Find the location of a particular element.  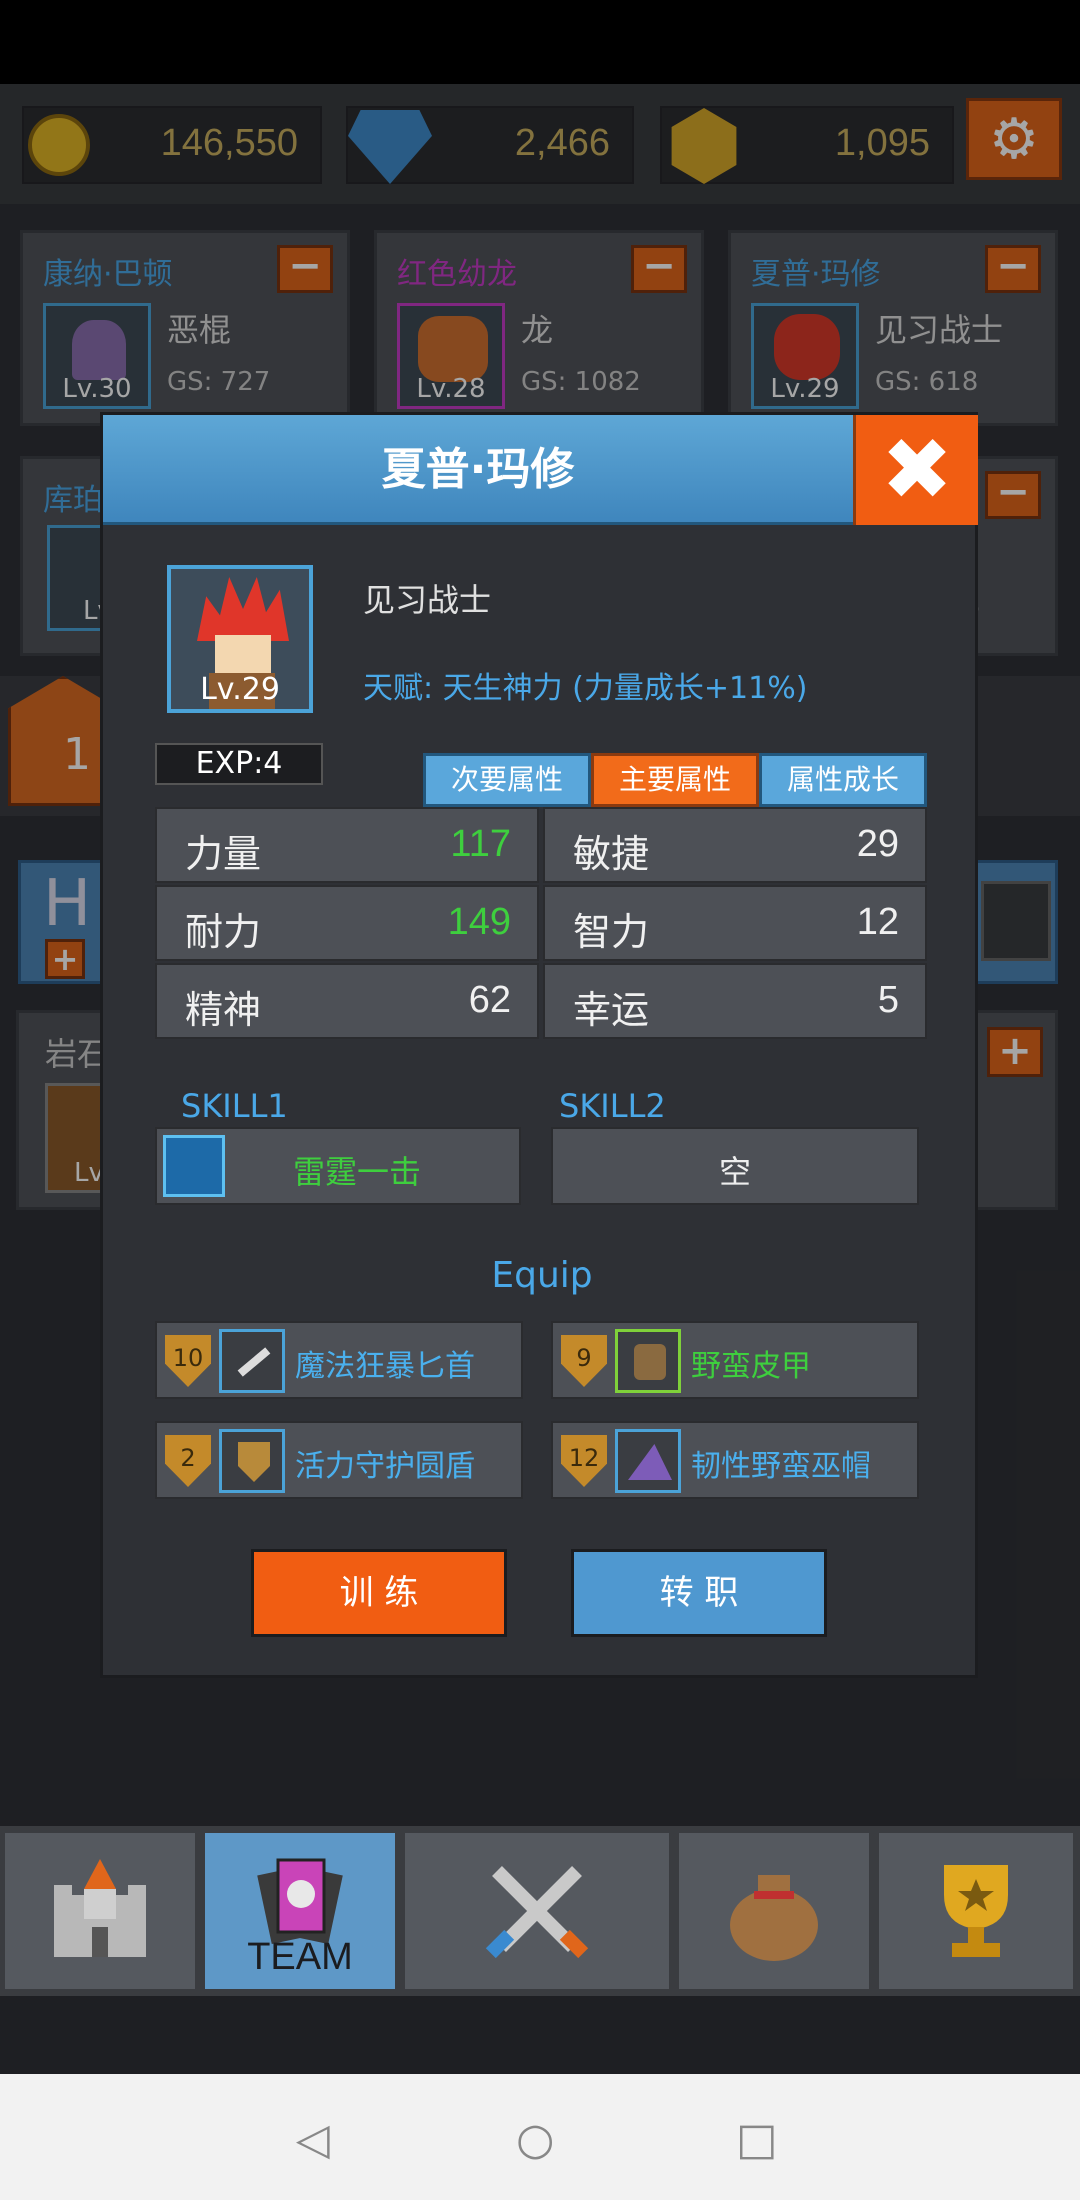

stat-row: 幸运 5 is located at coordinates (735, 1001).